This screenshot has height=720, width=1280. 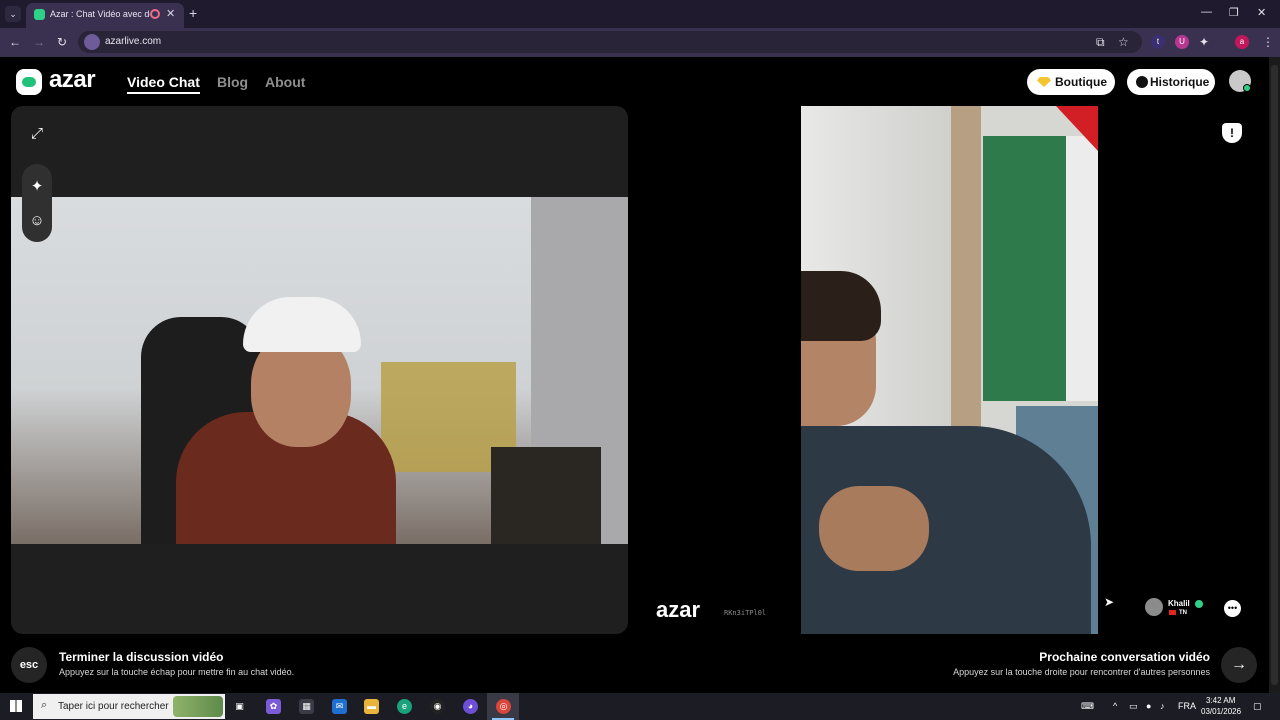 What do you see at coordinates (1247, 88) in the screenshot?
I see `online-status-dot` at bounding box center [1247, 88].